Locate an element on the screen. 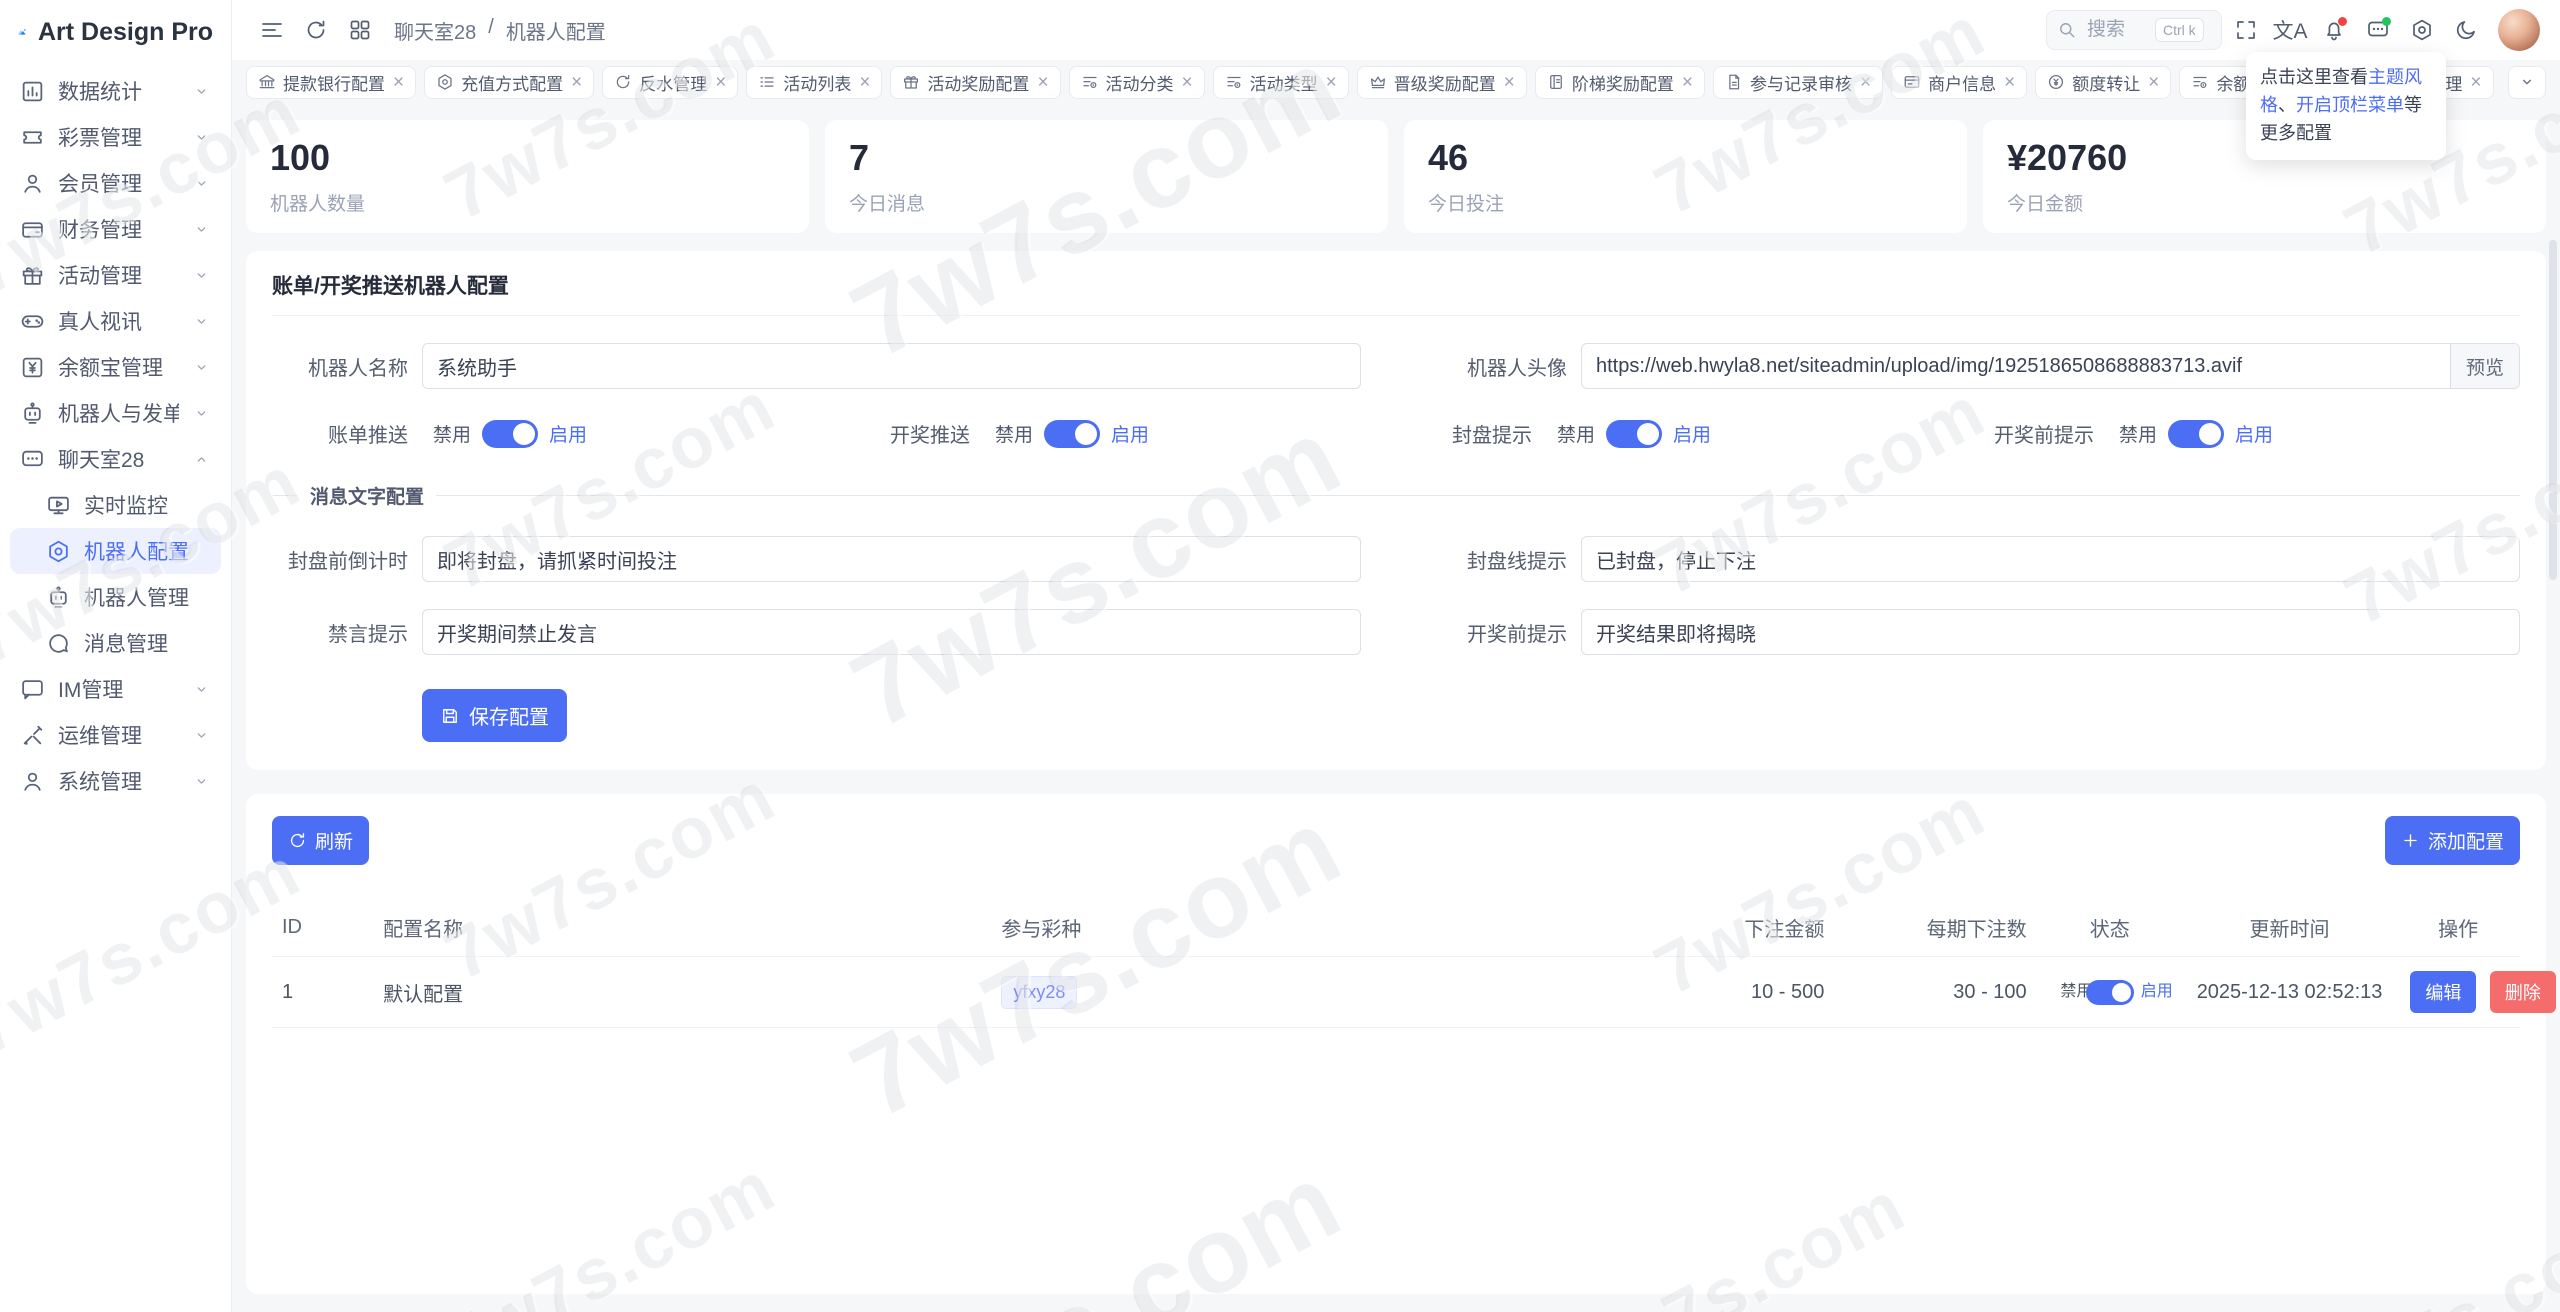  toggle-label: 封盘提示 is located at coordinates (1492, 436).